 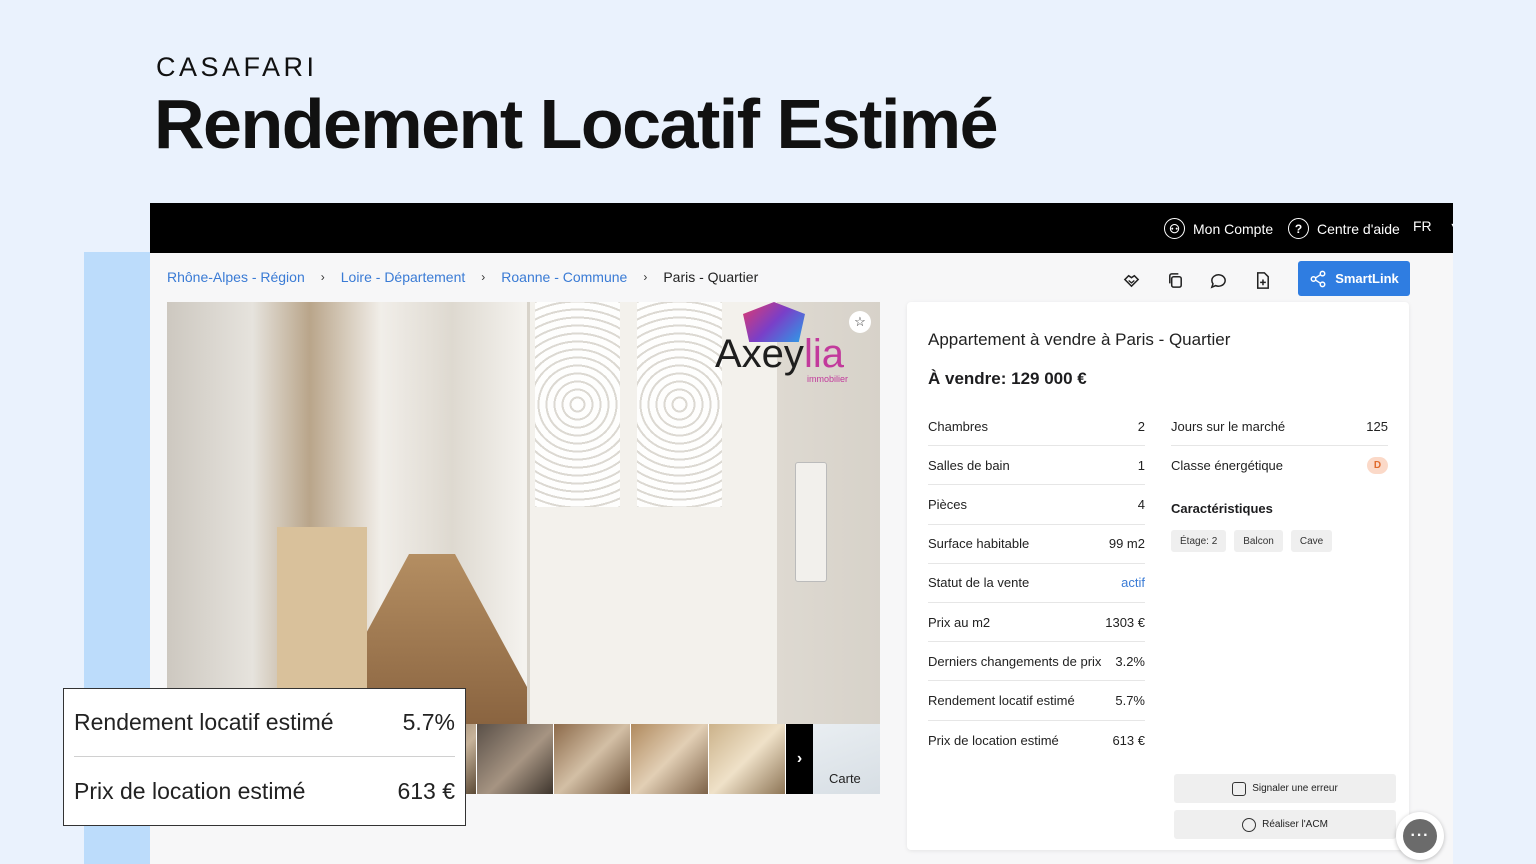 What do you see at coordinates (1222, 508) in the screenshot?
I see `features-heading: Caractéristiques` at bounding box center [1222, 508].